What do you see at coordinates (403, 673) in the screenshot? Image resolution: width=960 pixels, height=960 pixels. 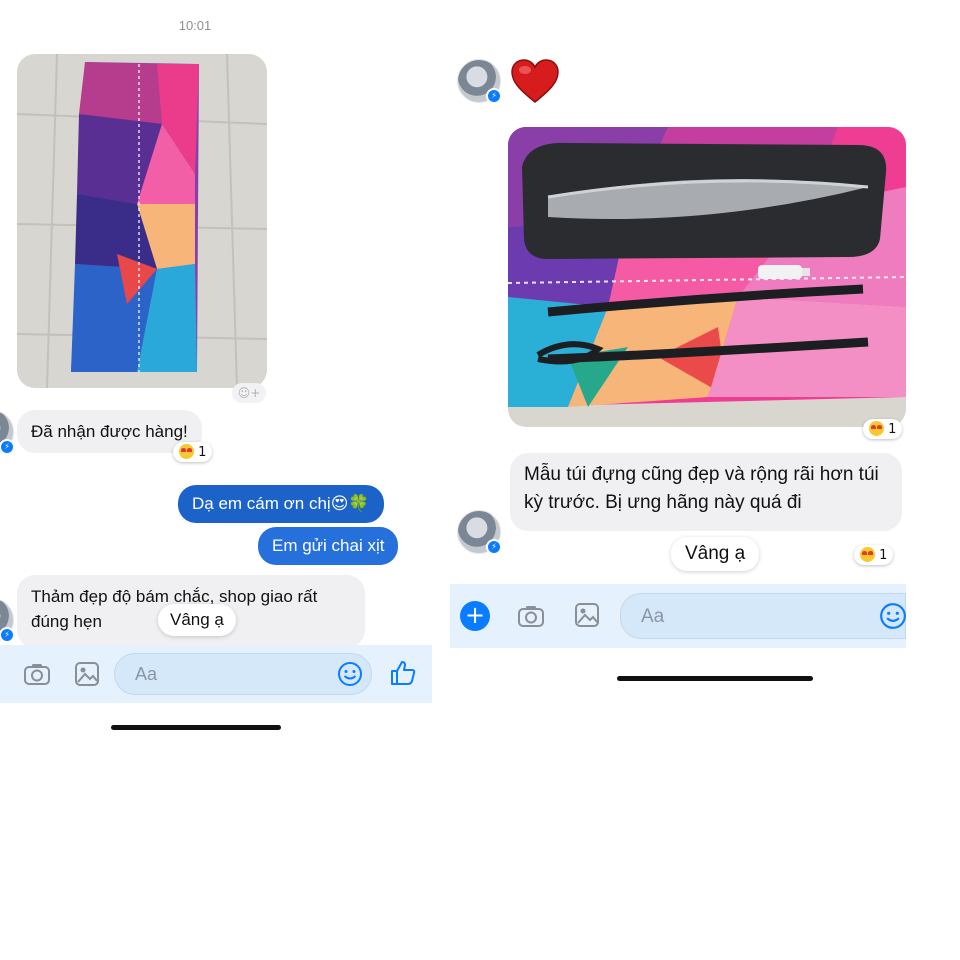 I see `thumbs-up-icon` at bounding box center [403, 673].